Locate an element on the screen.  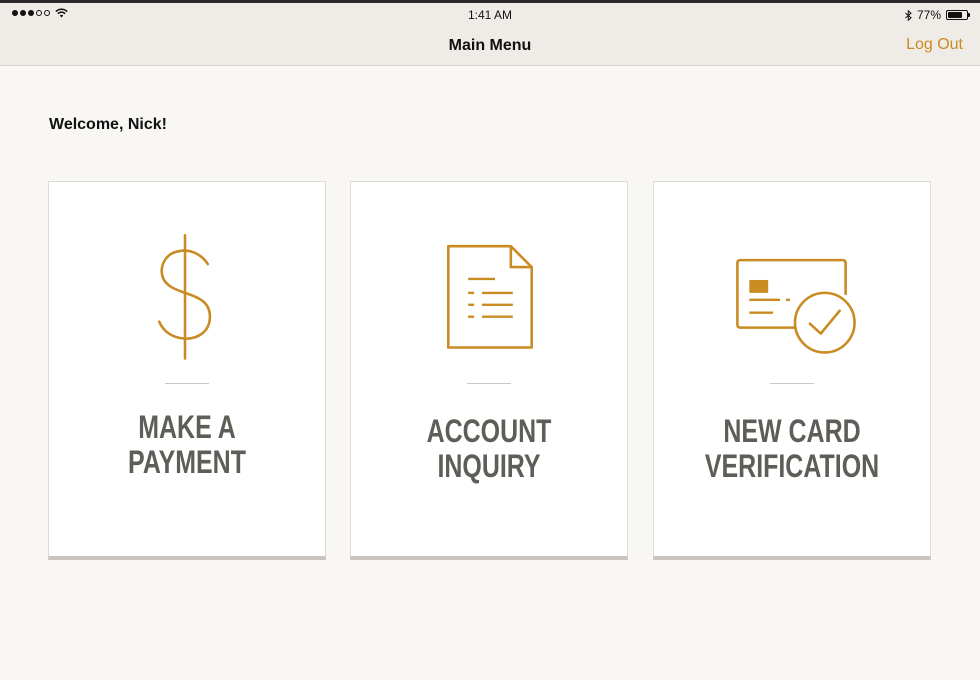
status-bar: 1:41 AM 77% is located at coordinates (490, 15).